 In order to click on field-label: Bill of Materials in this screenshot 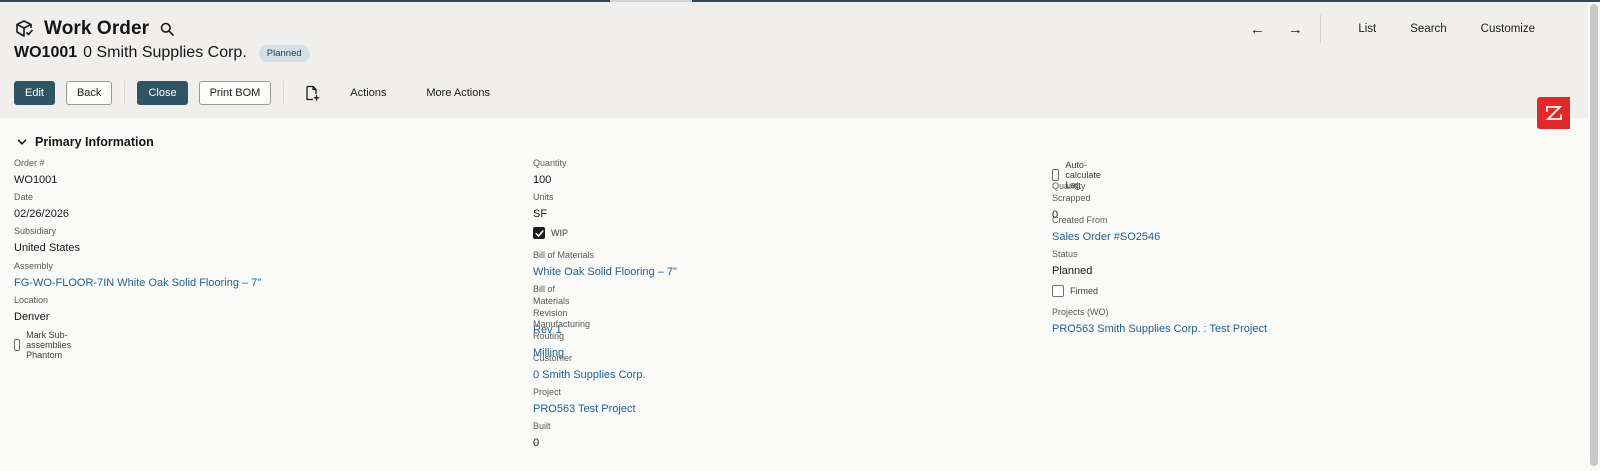, I will do `click(564, 255)`.